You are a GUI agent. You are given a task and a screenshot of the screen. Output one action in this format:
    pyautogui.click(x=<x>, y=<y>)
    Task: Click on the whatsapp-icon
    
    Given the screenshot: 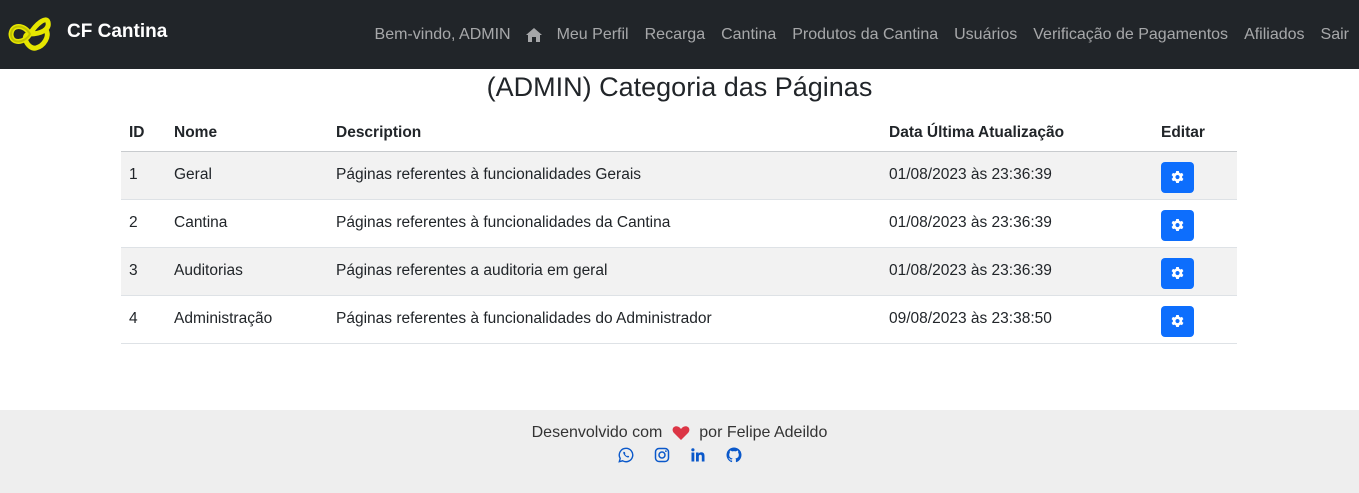 What is the action you would take?
    pyautogui.click(x=625, y=455)
    